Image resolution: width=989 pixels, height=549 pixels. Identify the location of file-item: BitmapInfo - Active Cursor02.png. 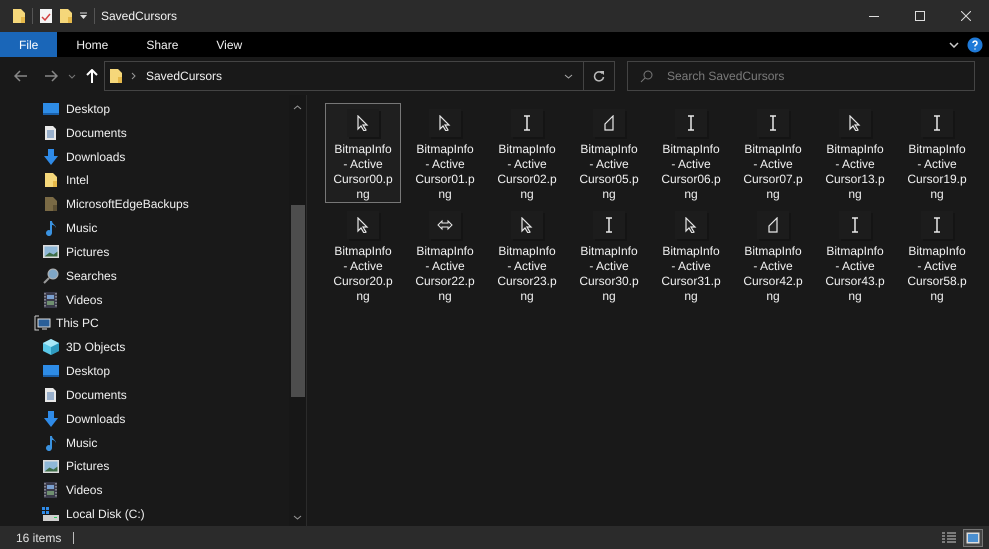
(527, 153).